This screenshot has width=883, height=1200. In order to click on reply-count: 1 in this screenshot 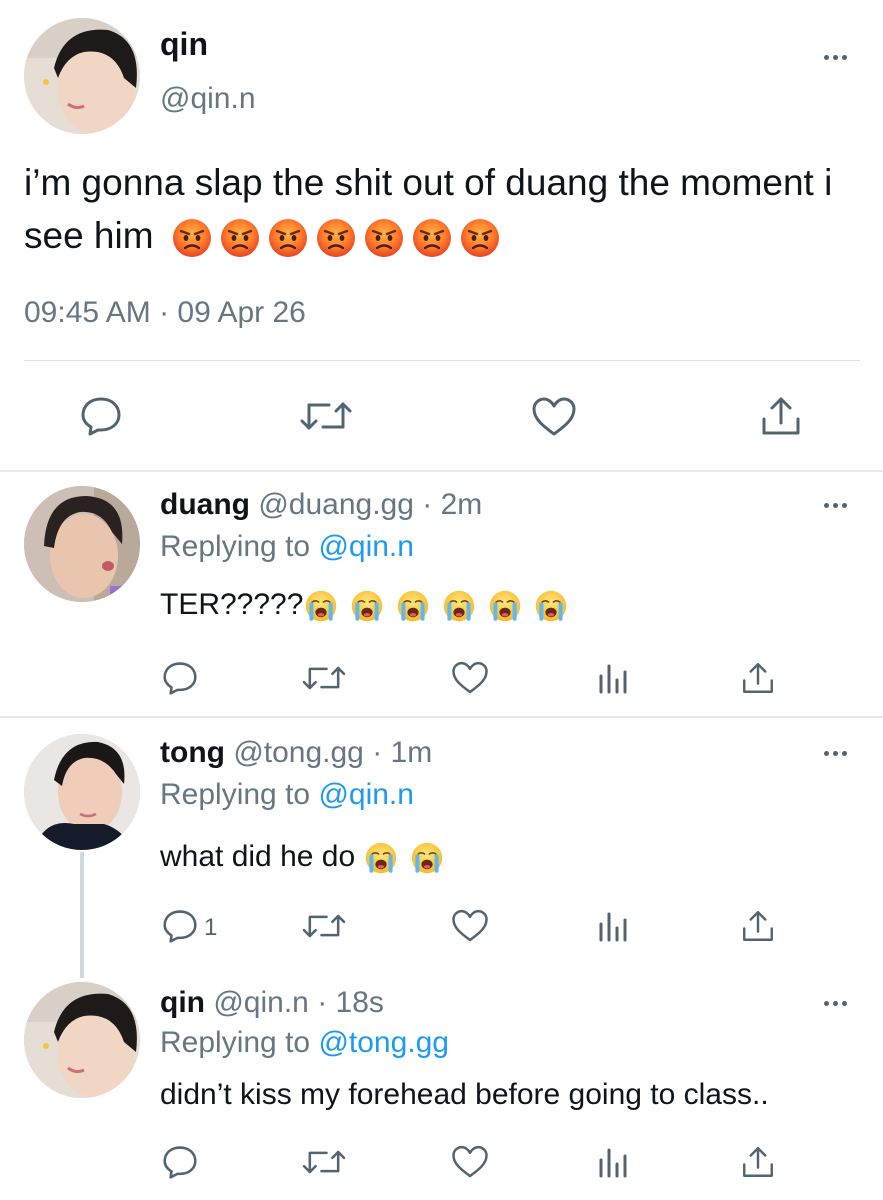, I will do `click(211, 927)`.